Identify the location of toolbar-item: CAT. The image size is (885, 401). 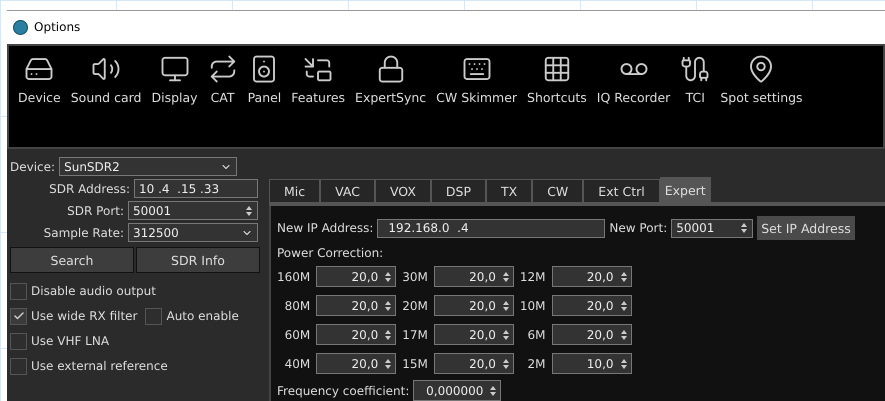
(222, 100).